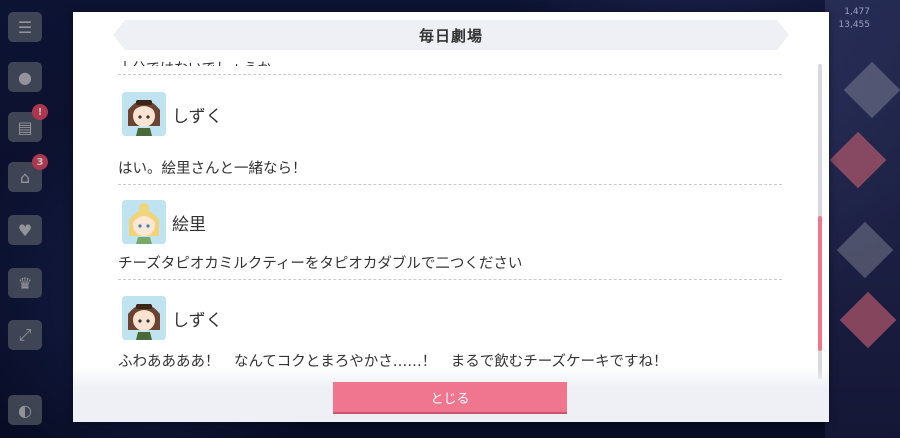  Describe the element at coordinates (450, 397) in the screenshot. I see `close-button: とじる` at that location.